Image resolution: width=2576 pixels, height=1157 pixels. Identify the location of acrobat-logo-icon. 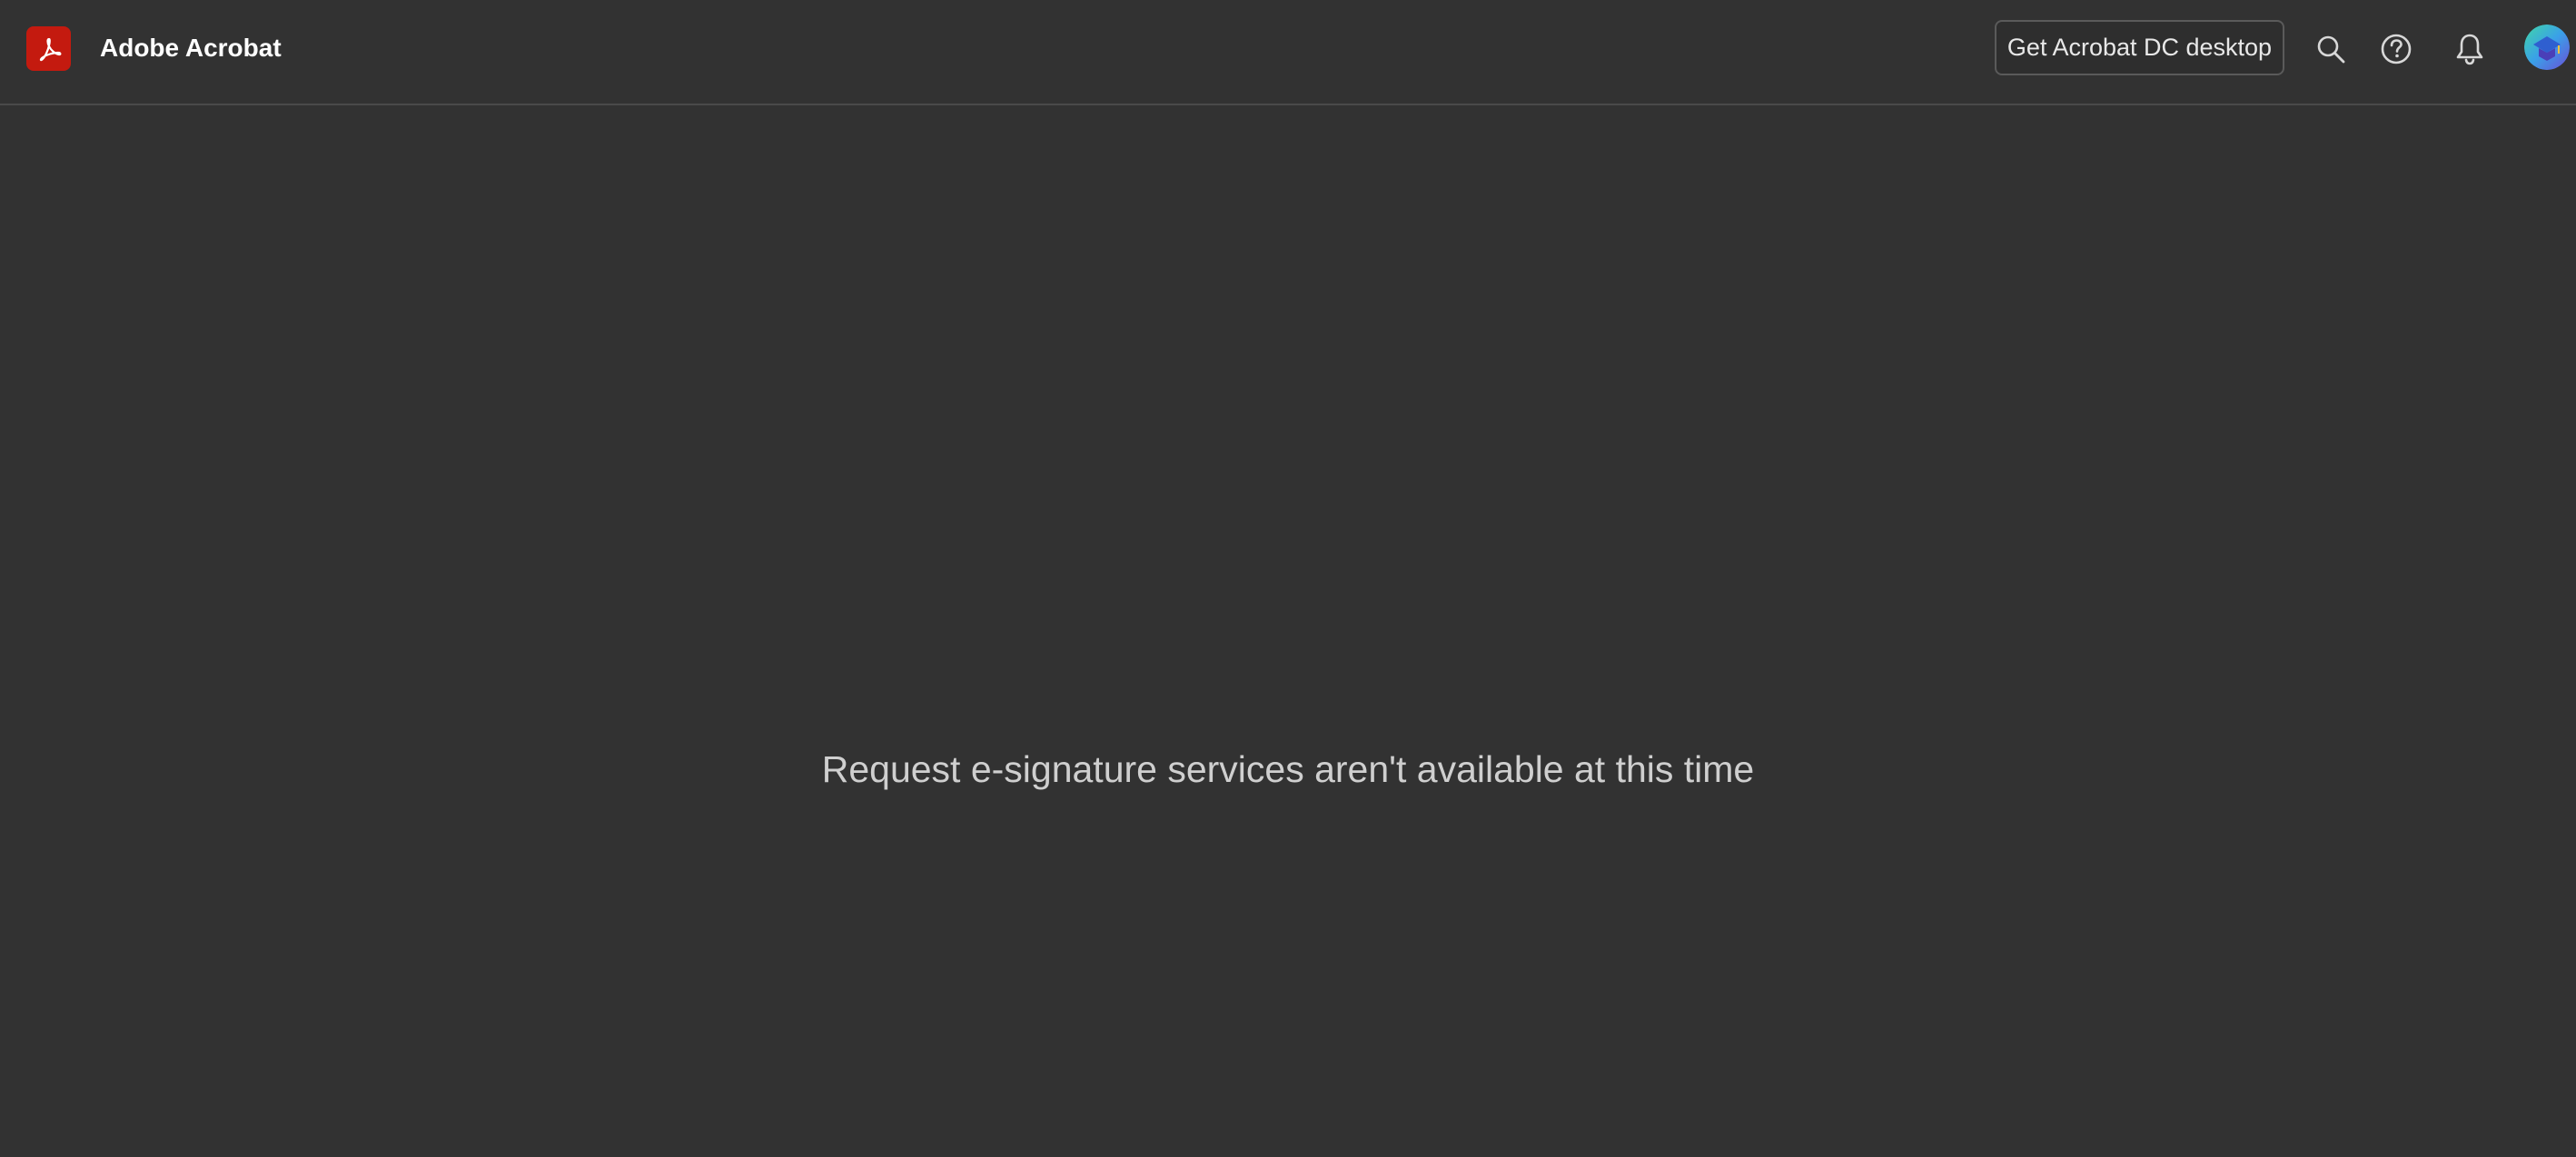
(48, 48).